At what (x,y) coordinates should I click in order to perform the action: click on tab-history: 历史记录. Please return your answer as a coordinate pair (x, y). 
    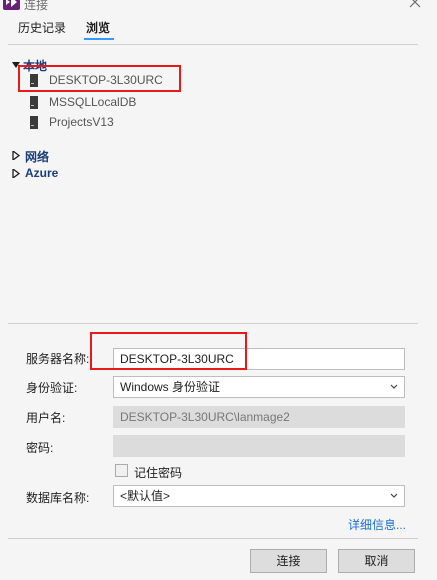
    Looking at the image, I should click on (42, 27).